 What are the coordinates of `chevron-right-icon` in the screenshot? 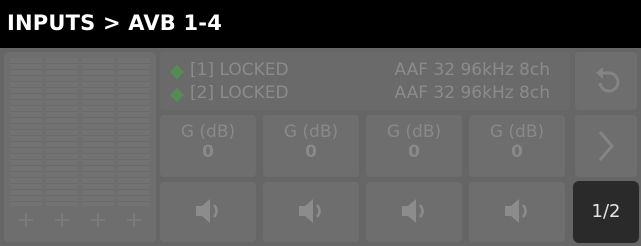 It's located at (606, 146).